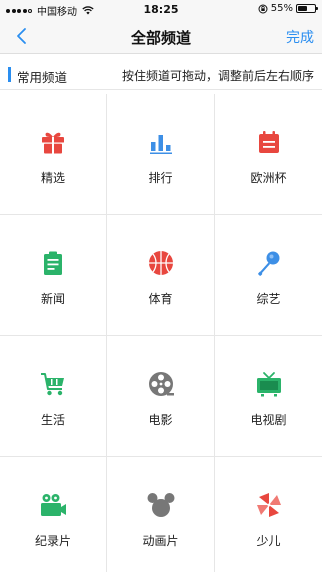  Describe the element at coordinates (53, 384) in the screenshot. I see `shopping-cart-icon` at that location.